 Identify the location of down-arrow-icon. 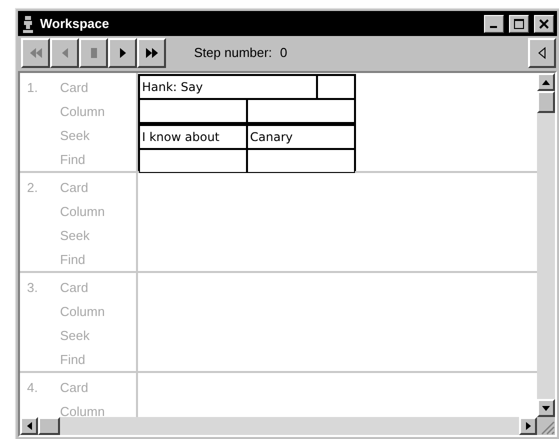
(546, 408).